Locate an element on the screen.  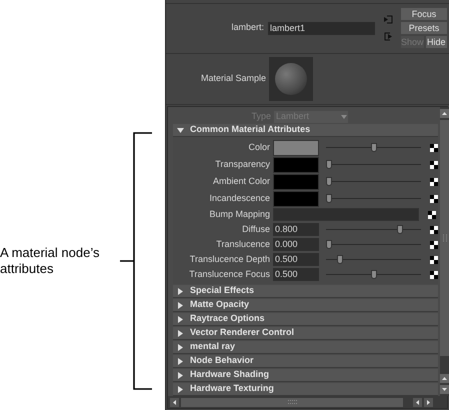
attribute-label: Color is located at coordinates (259, 147).